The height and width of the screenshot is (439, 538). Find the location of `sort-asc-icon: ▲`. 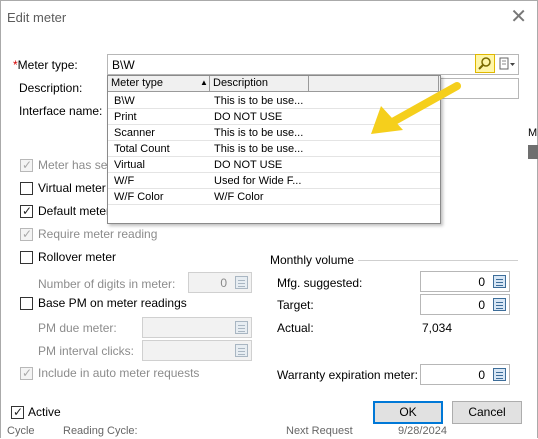

sort-asc-icon: ▲ is located at coordinates (204, 82).